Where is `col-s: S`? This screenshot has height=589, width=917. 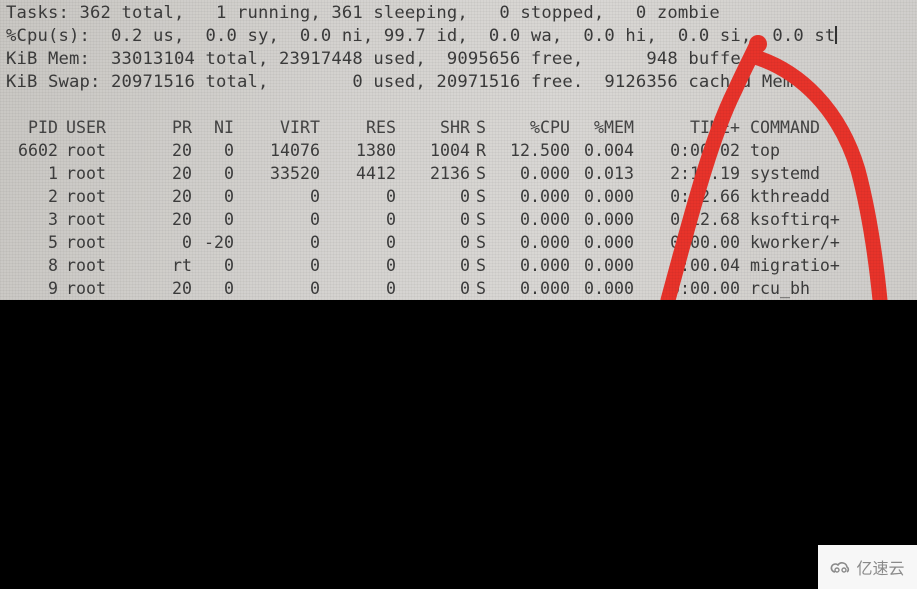
col-s: S is located at coordinates (481, 127).